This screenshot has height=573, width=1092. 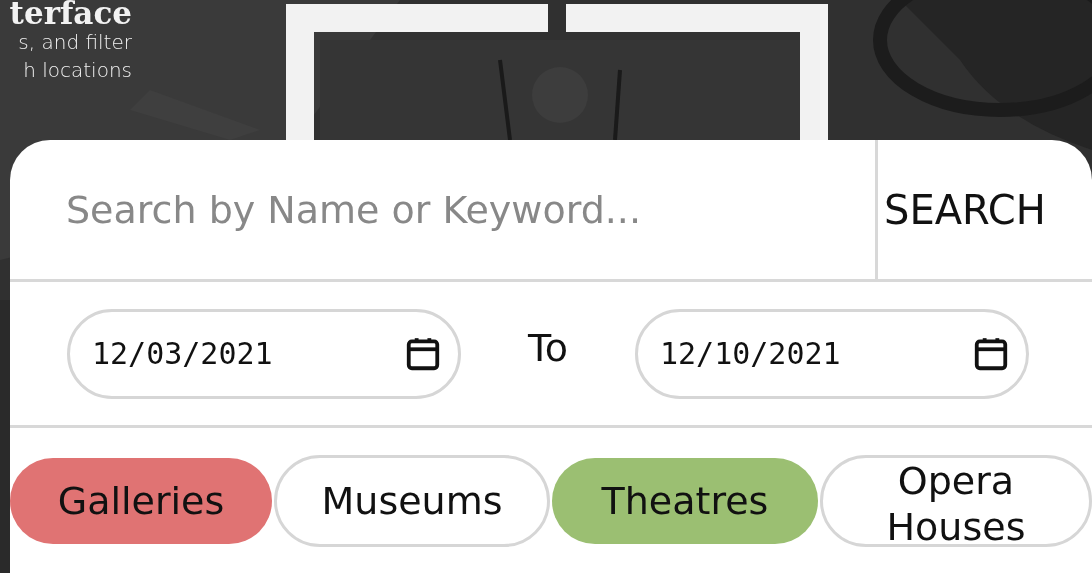 What do you see at coordinates (77, 70) in the screenshot?
I see `subtitle-line: h locations` at bounding box center [77, 70].